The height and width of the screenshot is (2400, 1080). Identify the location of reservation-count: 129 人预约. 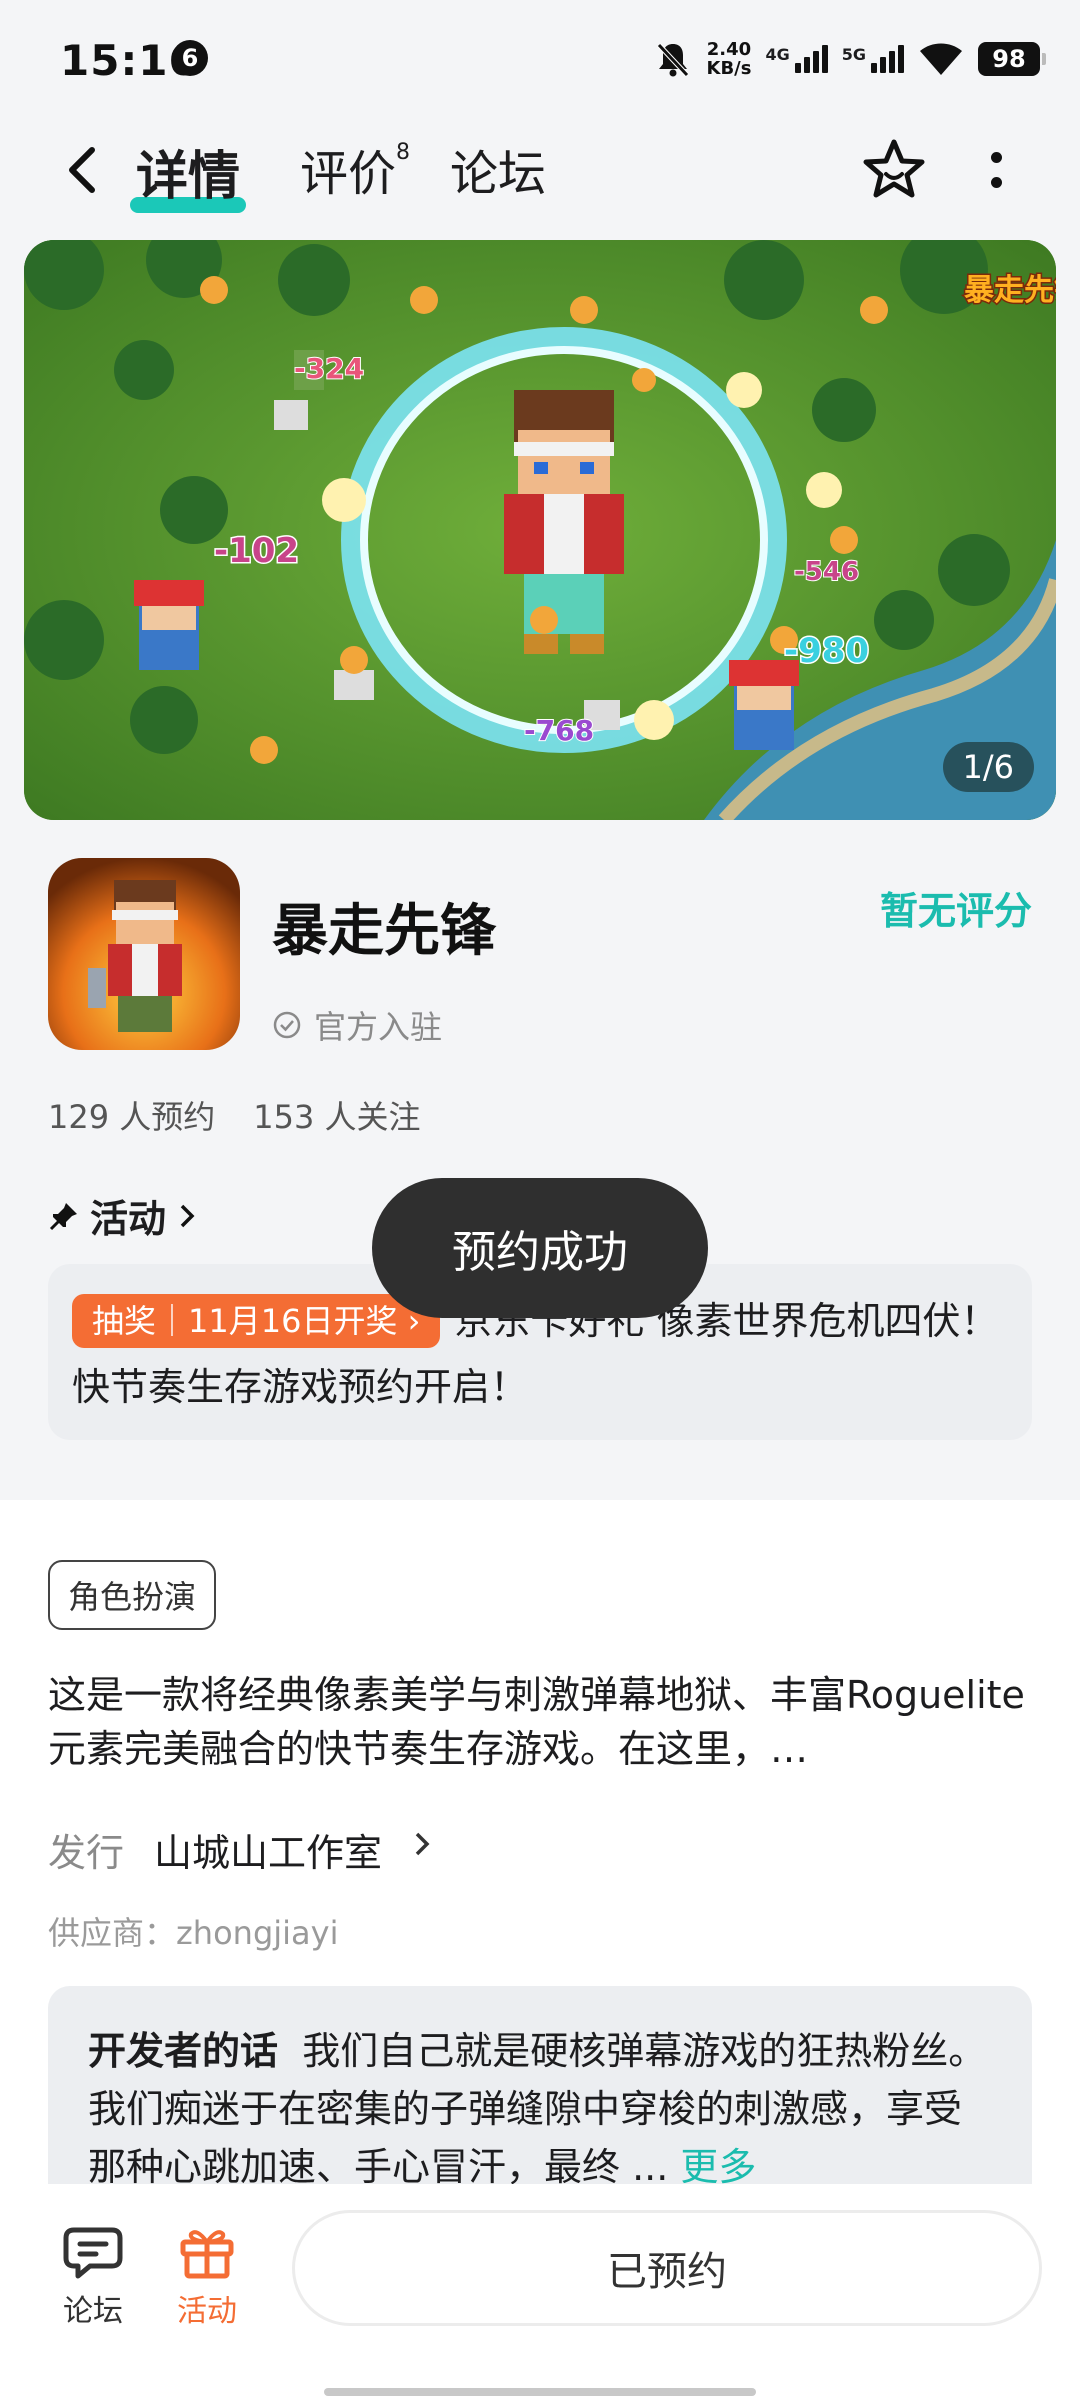
(132, 1117).